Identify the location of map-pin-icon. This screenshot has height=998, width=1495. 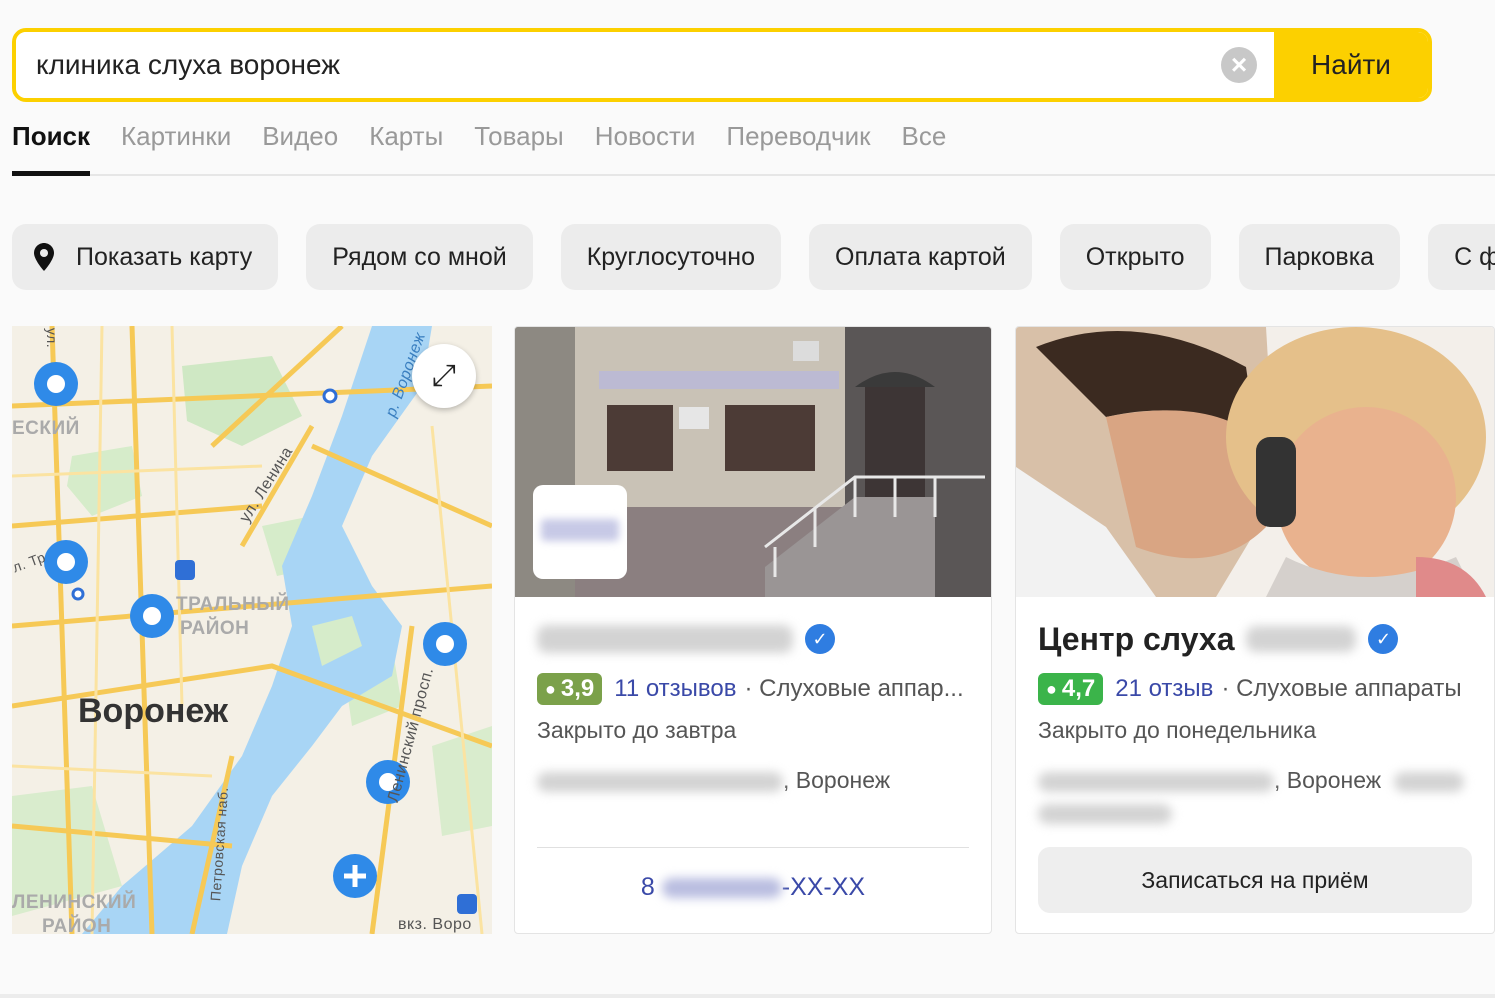
(44, 257).